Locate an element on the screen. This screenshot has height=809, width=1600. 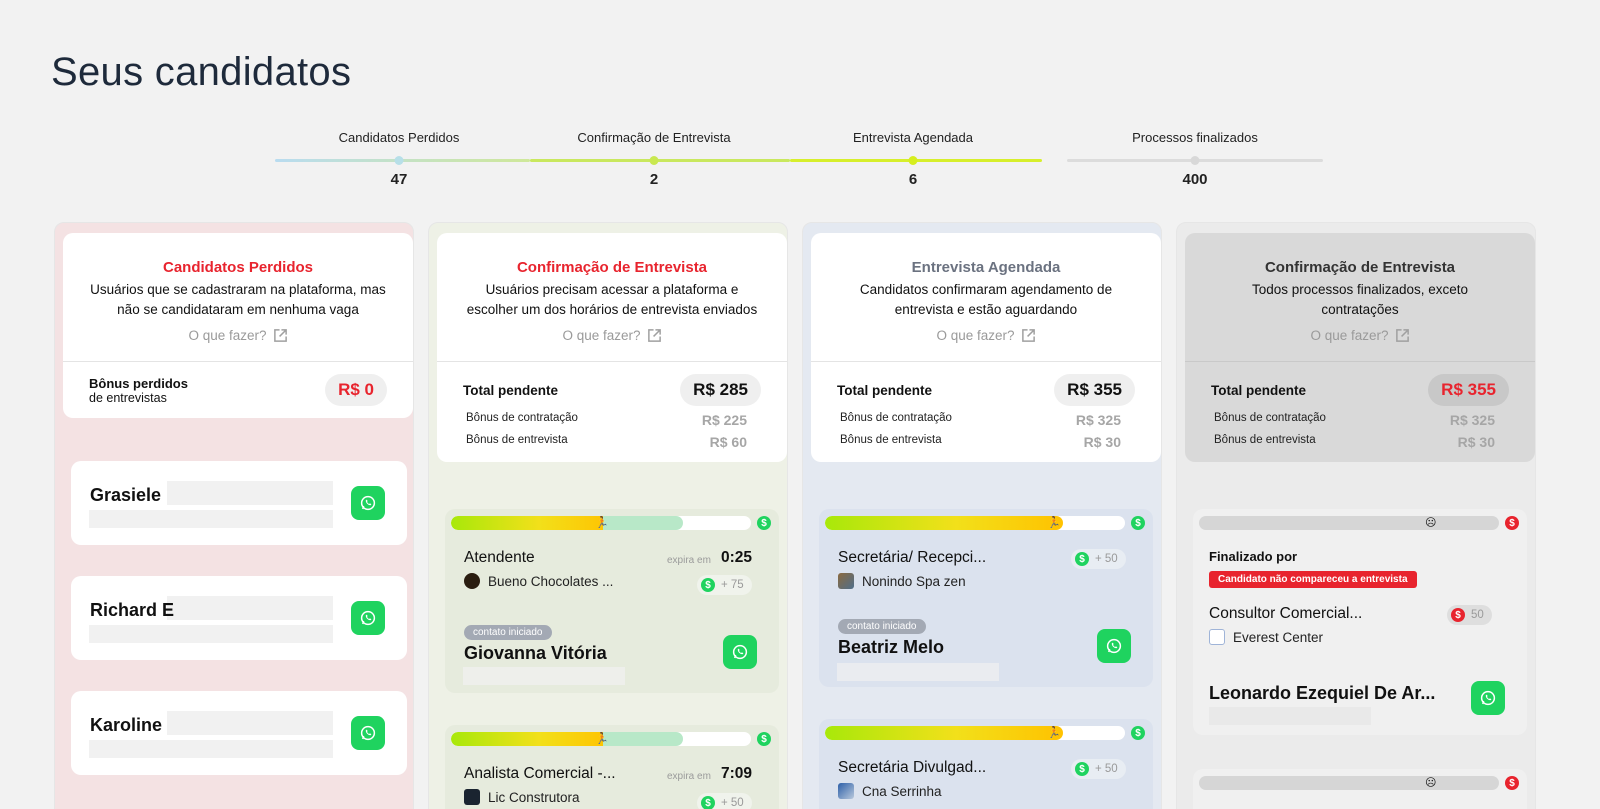
candidate-card: Karoline is located at coordinates (239, 733).